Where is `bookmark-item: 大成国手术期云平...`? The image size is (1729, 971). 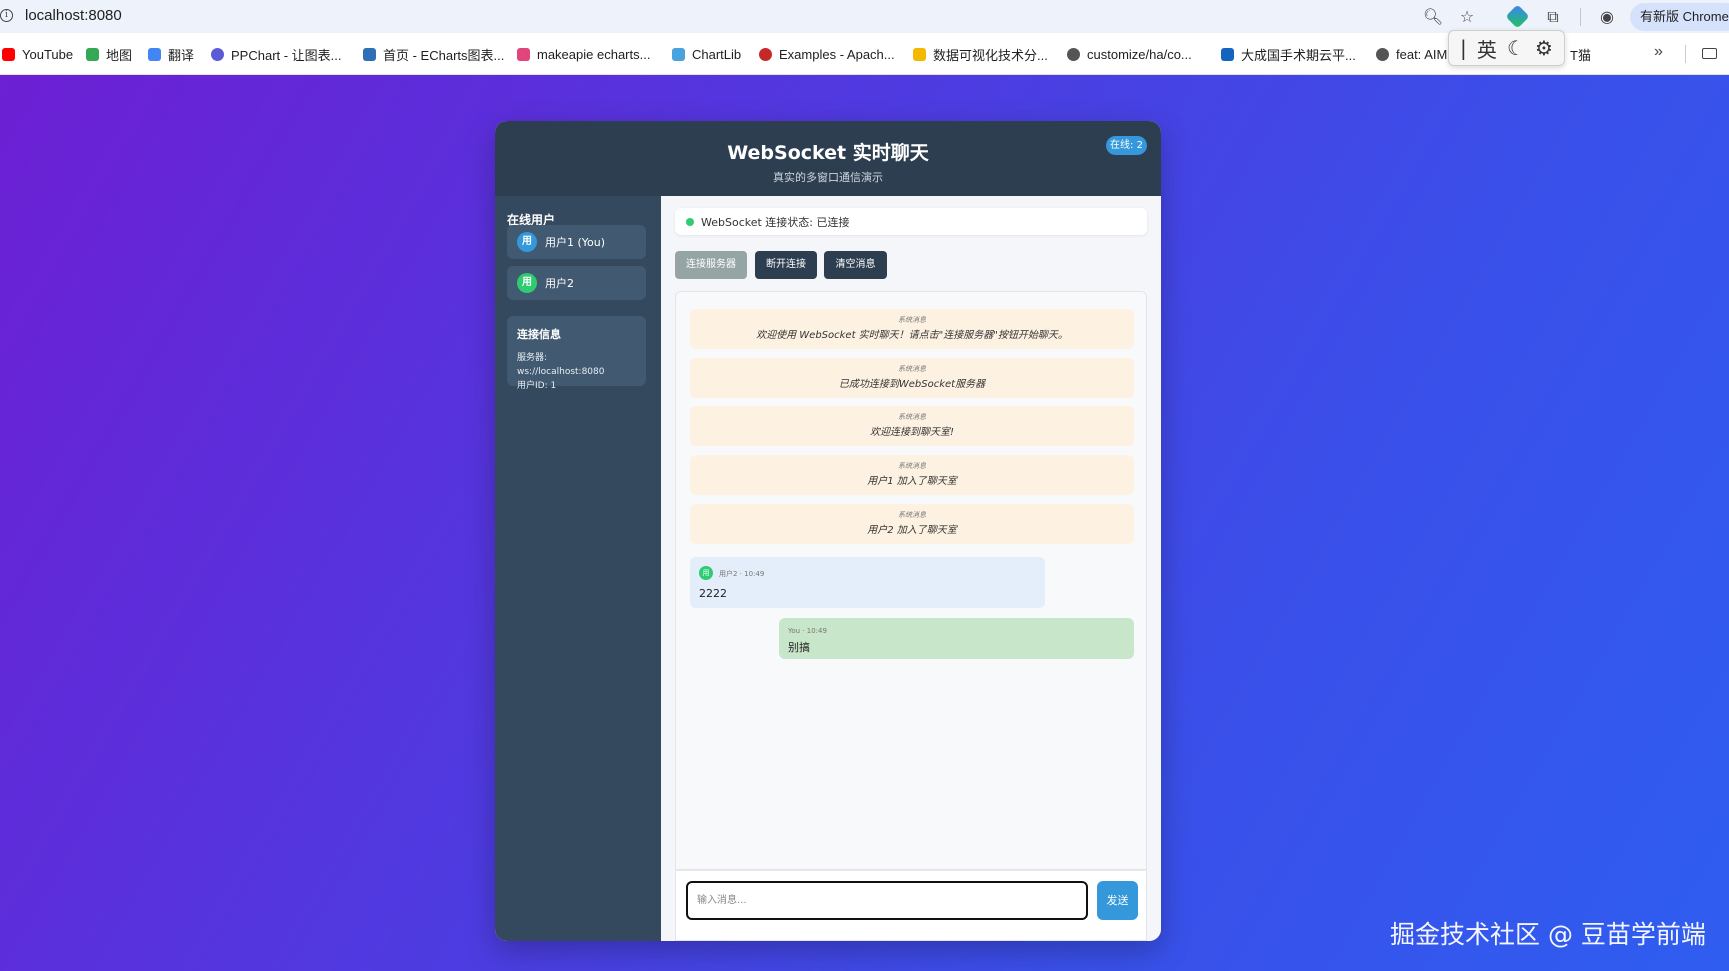 bookmark-item: 大成国手术期云平... is located at coordinates (1288, 54).